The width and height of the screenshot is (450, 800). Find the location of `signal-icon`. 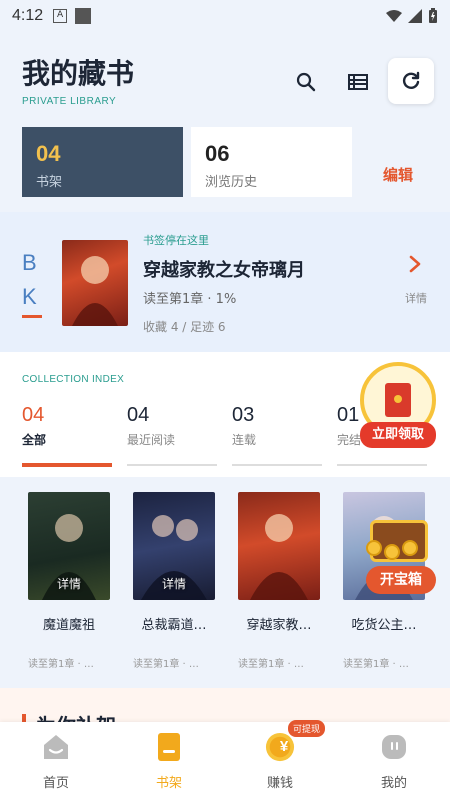

signal-icon is located at coordinates (415, 16).